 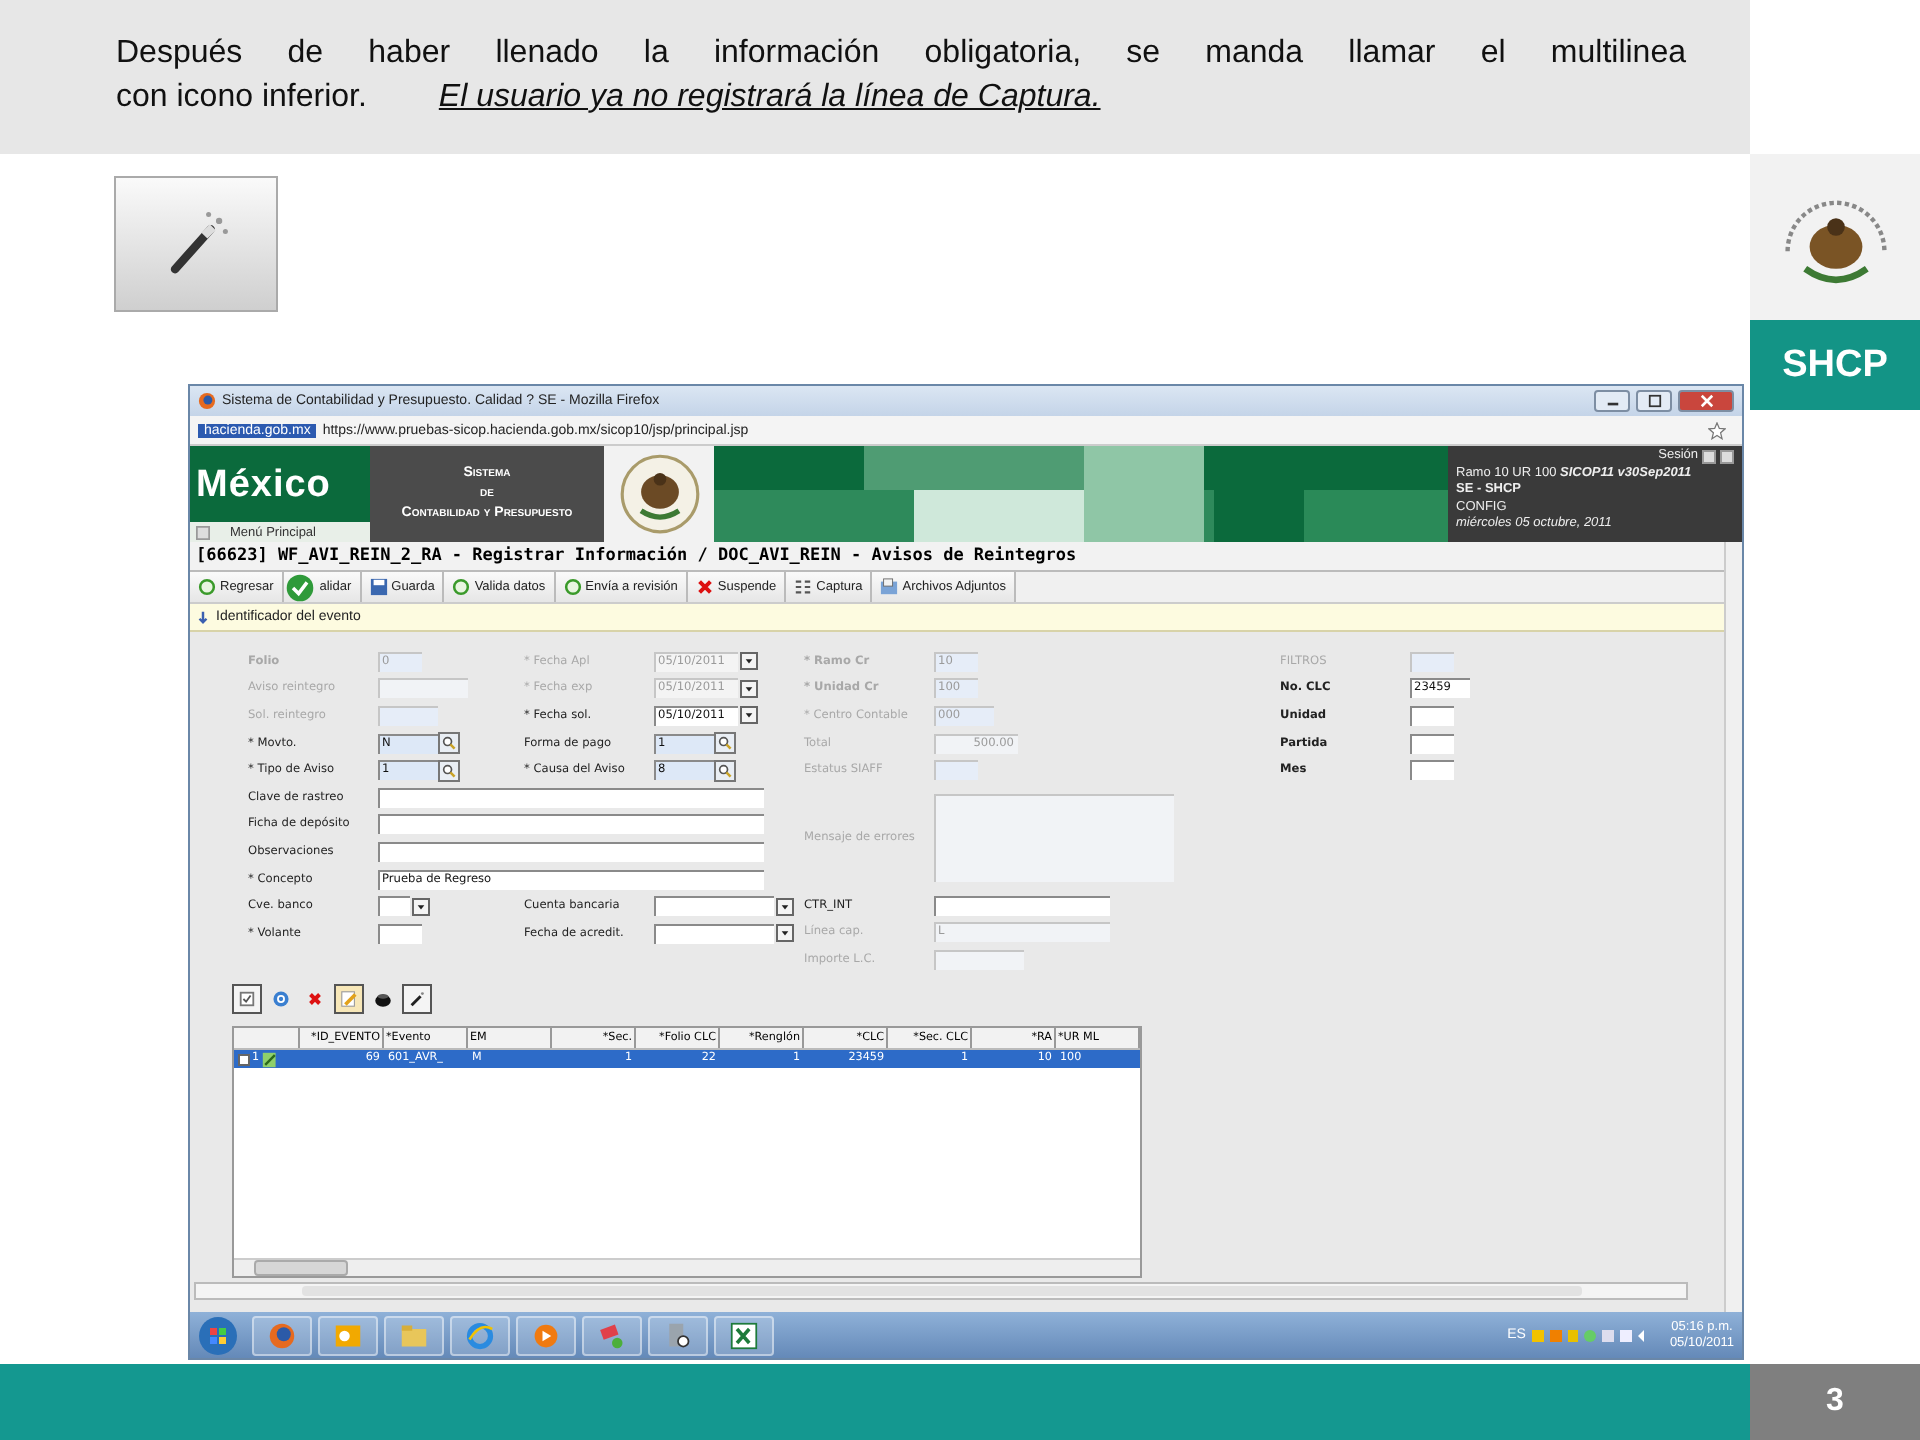 I want to click on emblem-icon, so click(x=659, y=494).